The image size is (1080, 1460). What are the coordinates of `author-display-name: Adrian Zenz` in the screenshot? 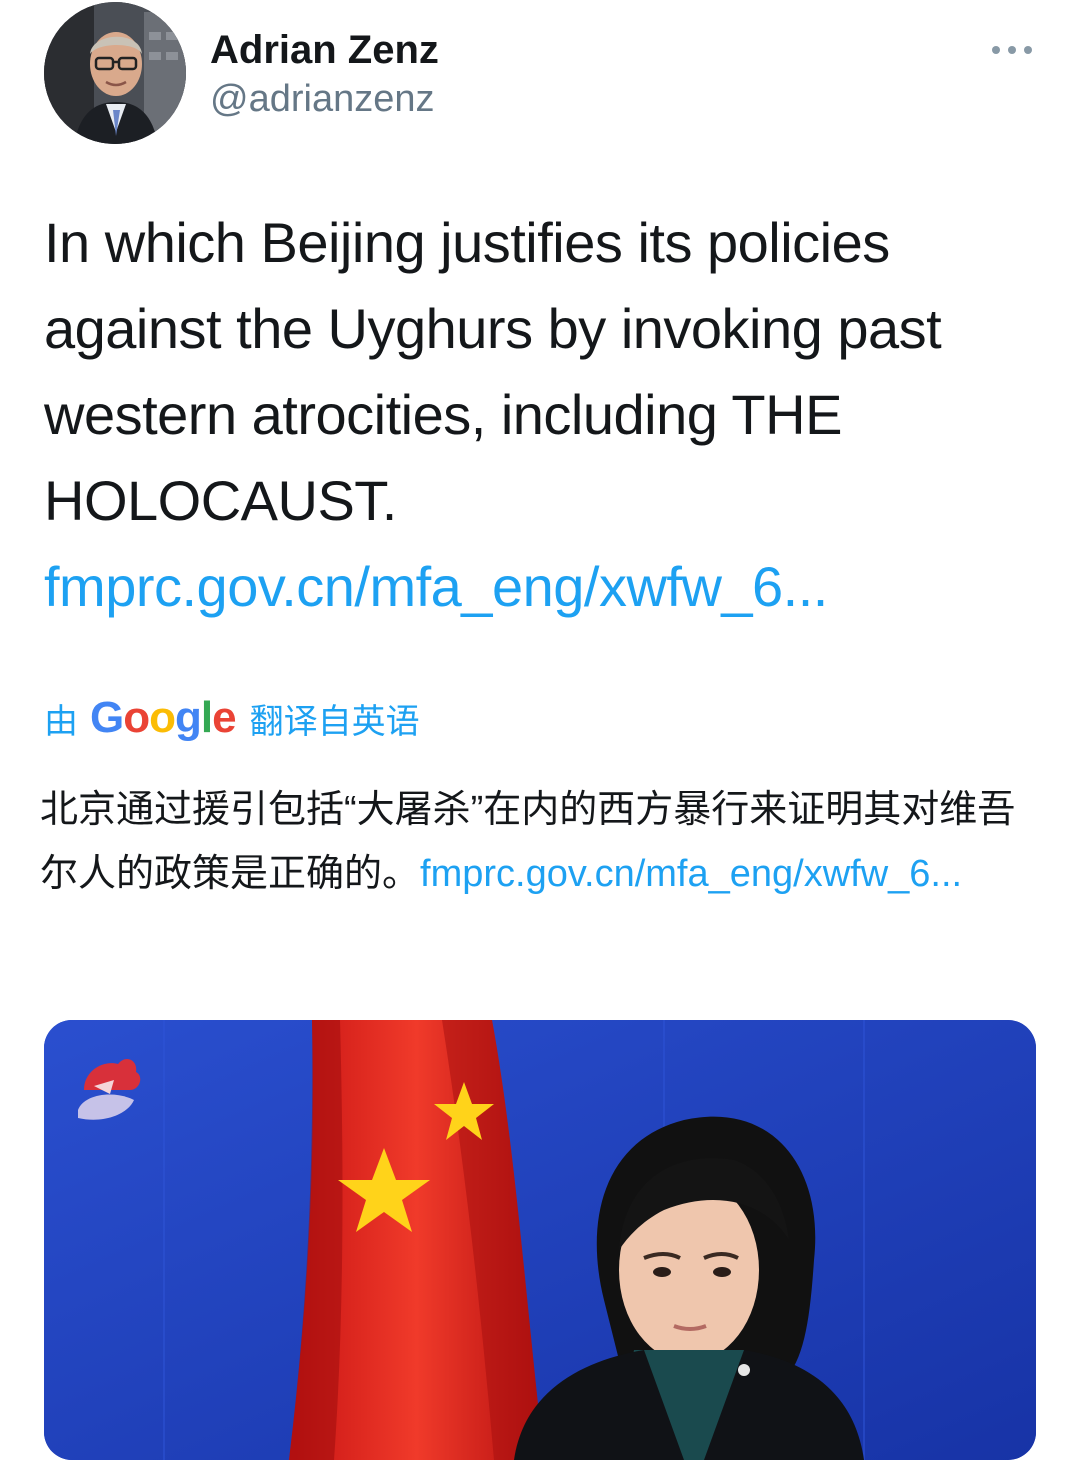 It's located at (324, 50).